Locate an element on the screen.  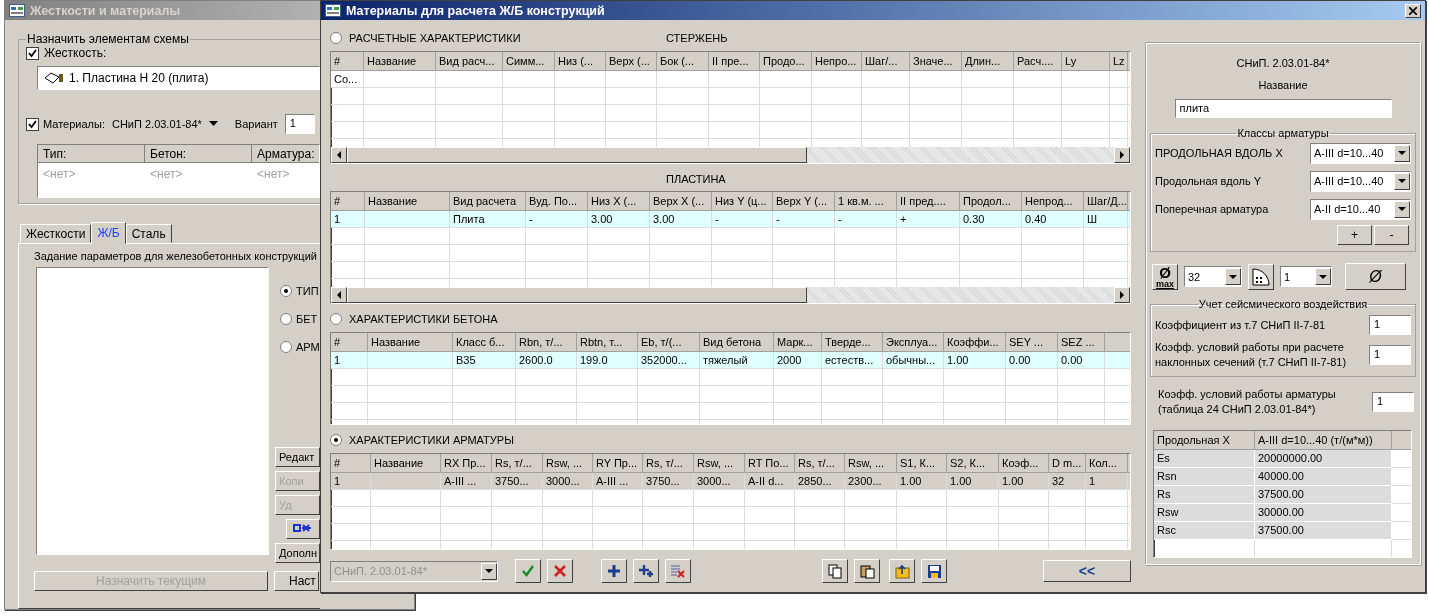
tab: Жесткости is located at coordinates (56, 233).